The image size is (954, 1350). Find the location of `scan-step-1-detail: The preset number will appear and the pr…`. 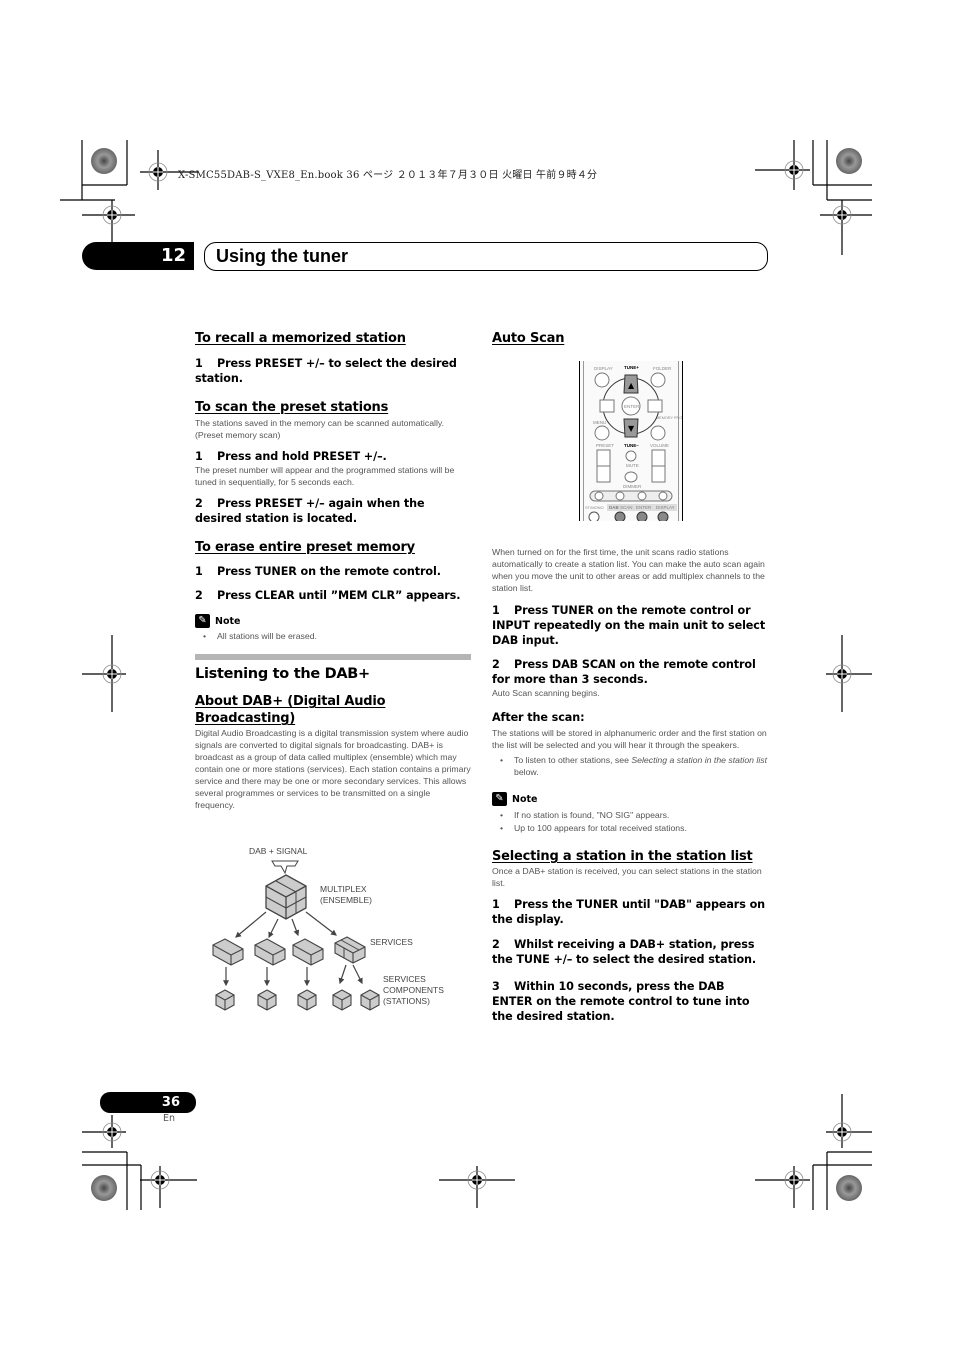

scan-step-1-detail: The preset number will appear and the pr… is located at coordinates (325, 476).